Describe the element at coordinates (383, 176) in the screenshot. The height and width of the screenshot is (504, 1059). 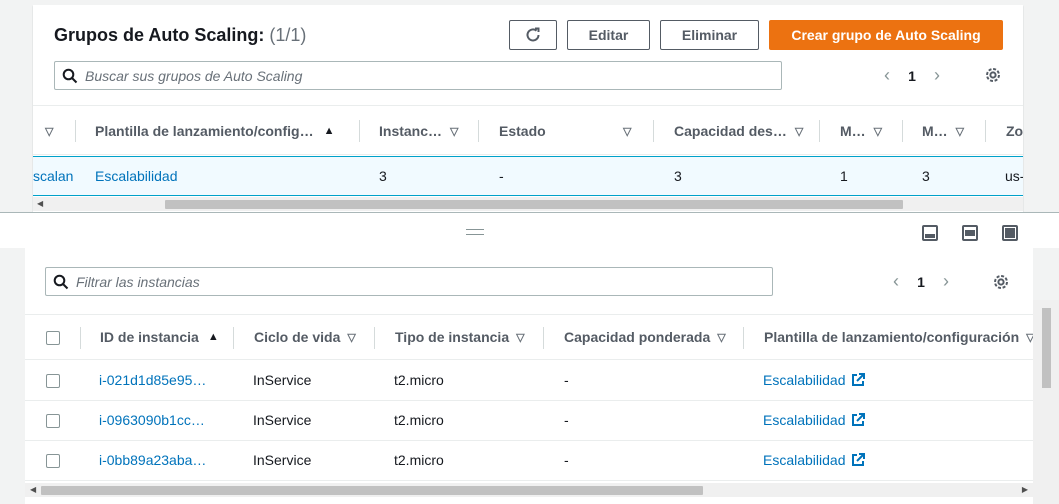
I see `instances-cell: 3` at that location.